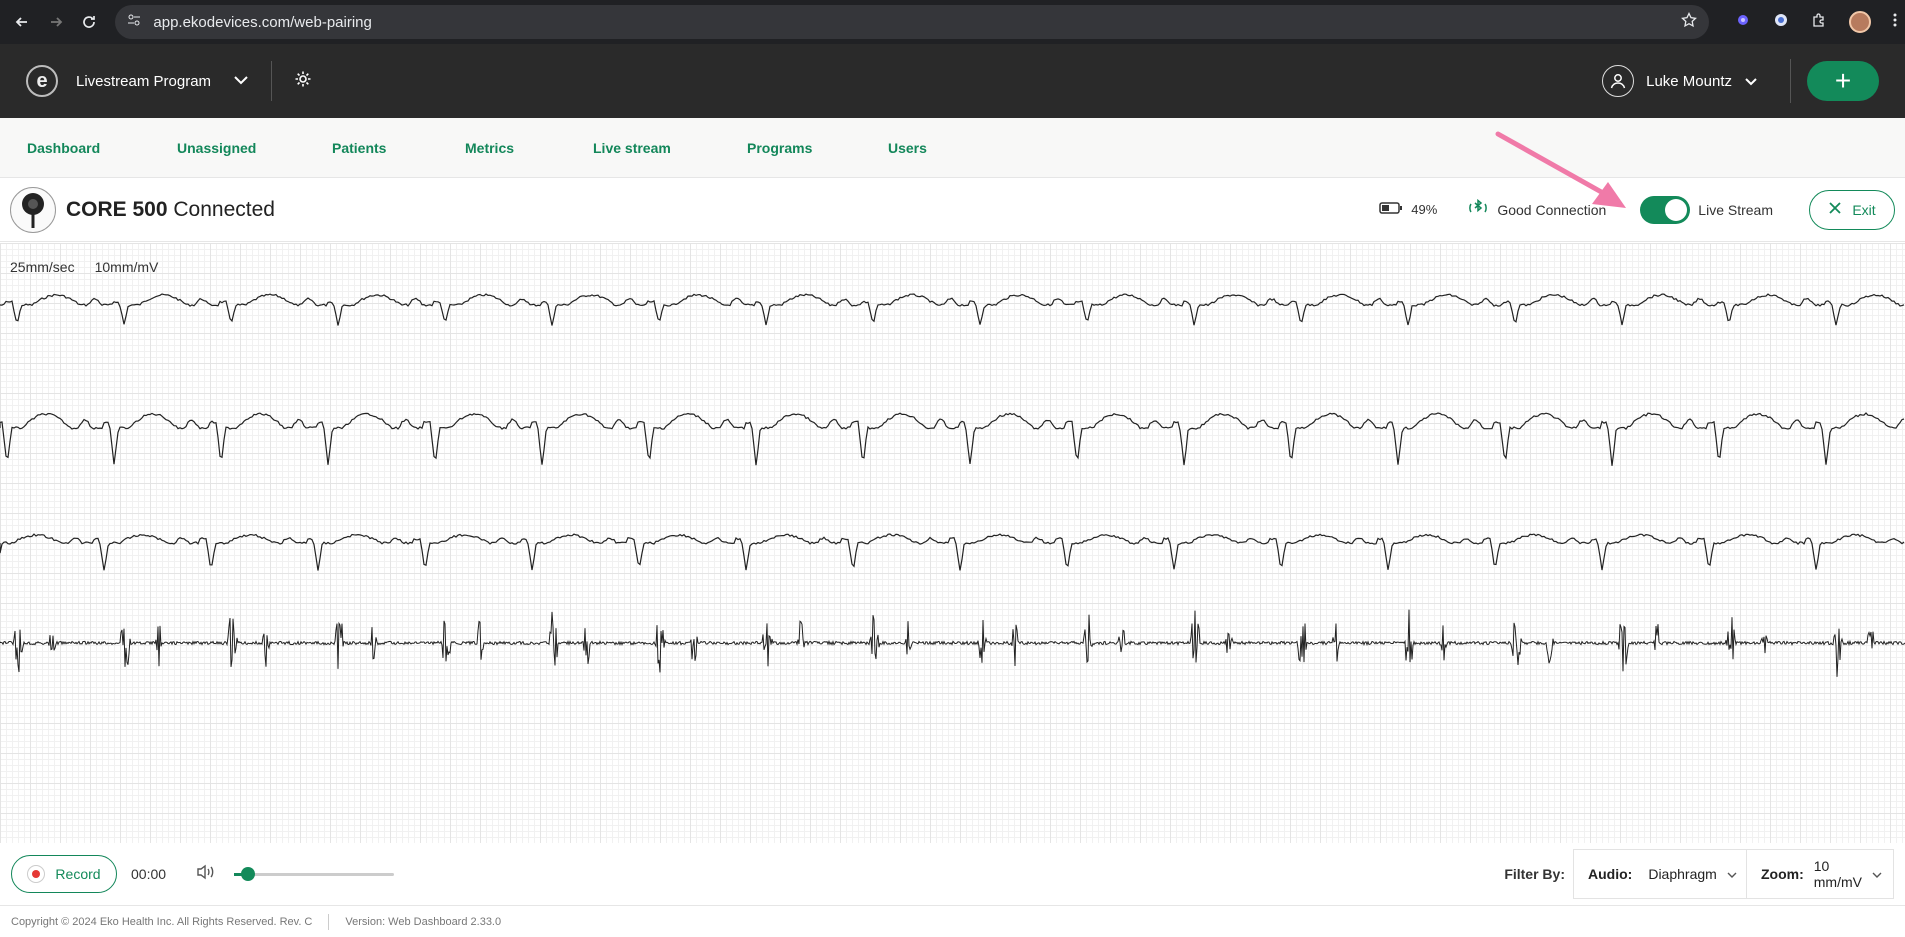  I want to click on url-text: app.ekodevices.com/web-pairing, so click(262, 22).